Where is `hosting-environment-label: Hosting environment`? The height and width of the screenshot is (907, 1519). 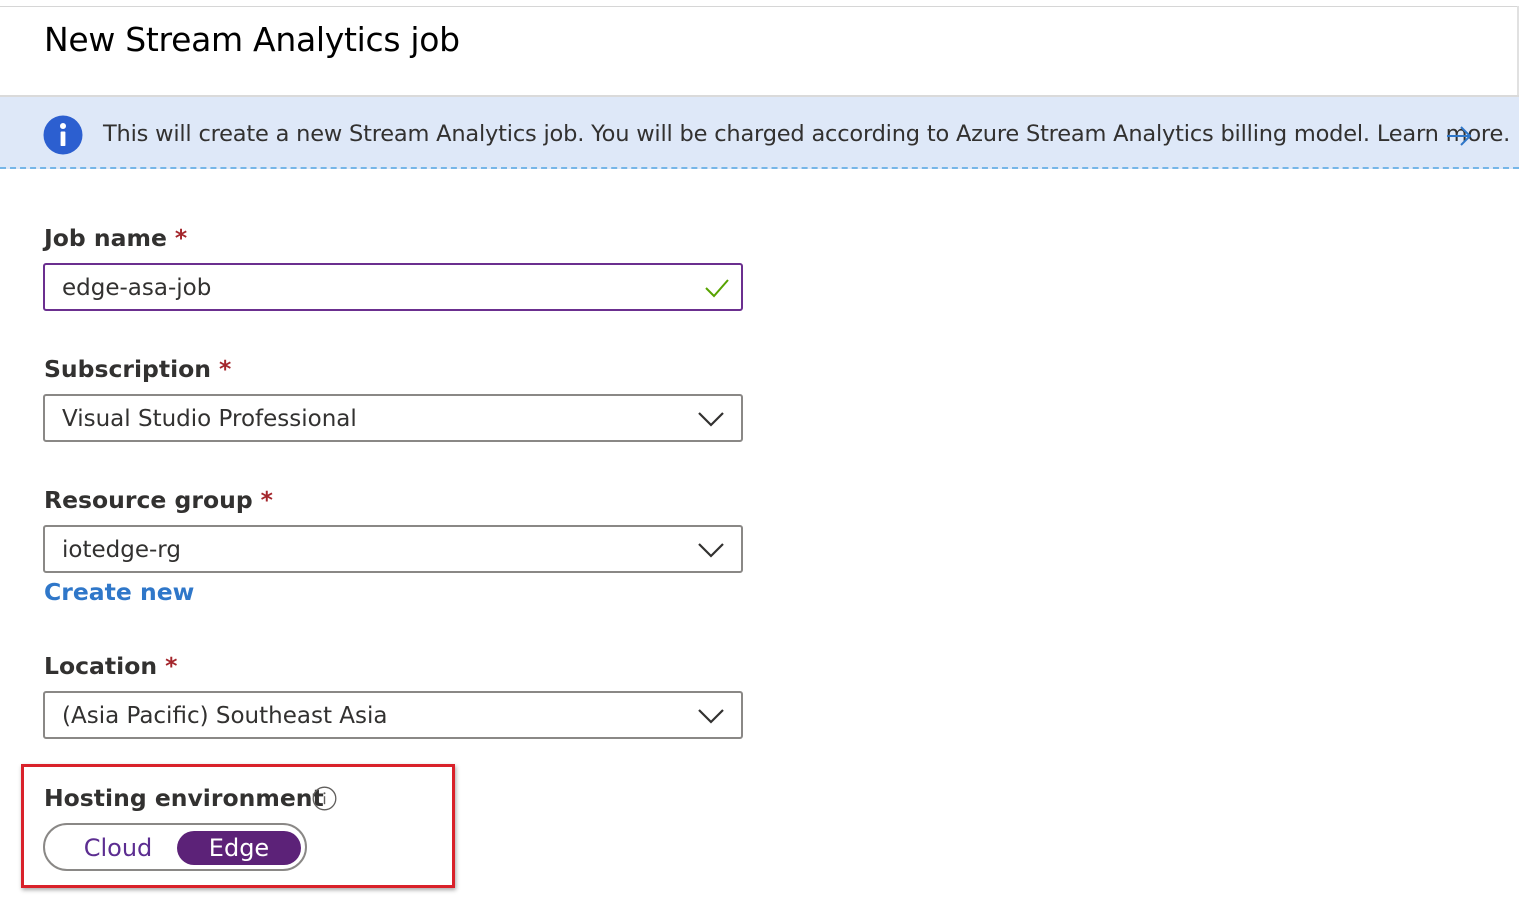
hosting-environment-label: Hosting environment is located at coordinates (184, 798).